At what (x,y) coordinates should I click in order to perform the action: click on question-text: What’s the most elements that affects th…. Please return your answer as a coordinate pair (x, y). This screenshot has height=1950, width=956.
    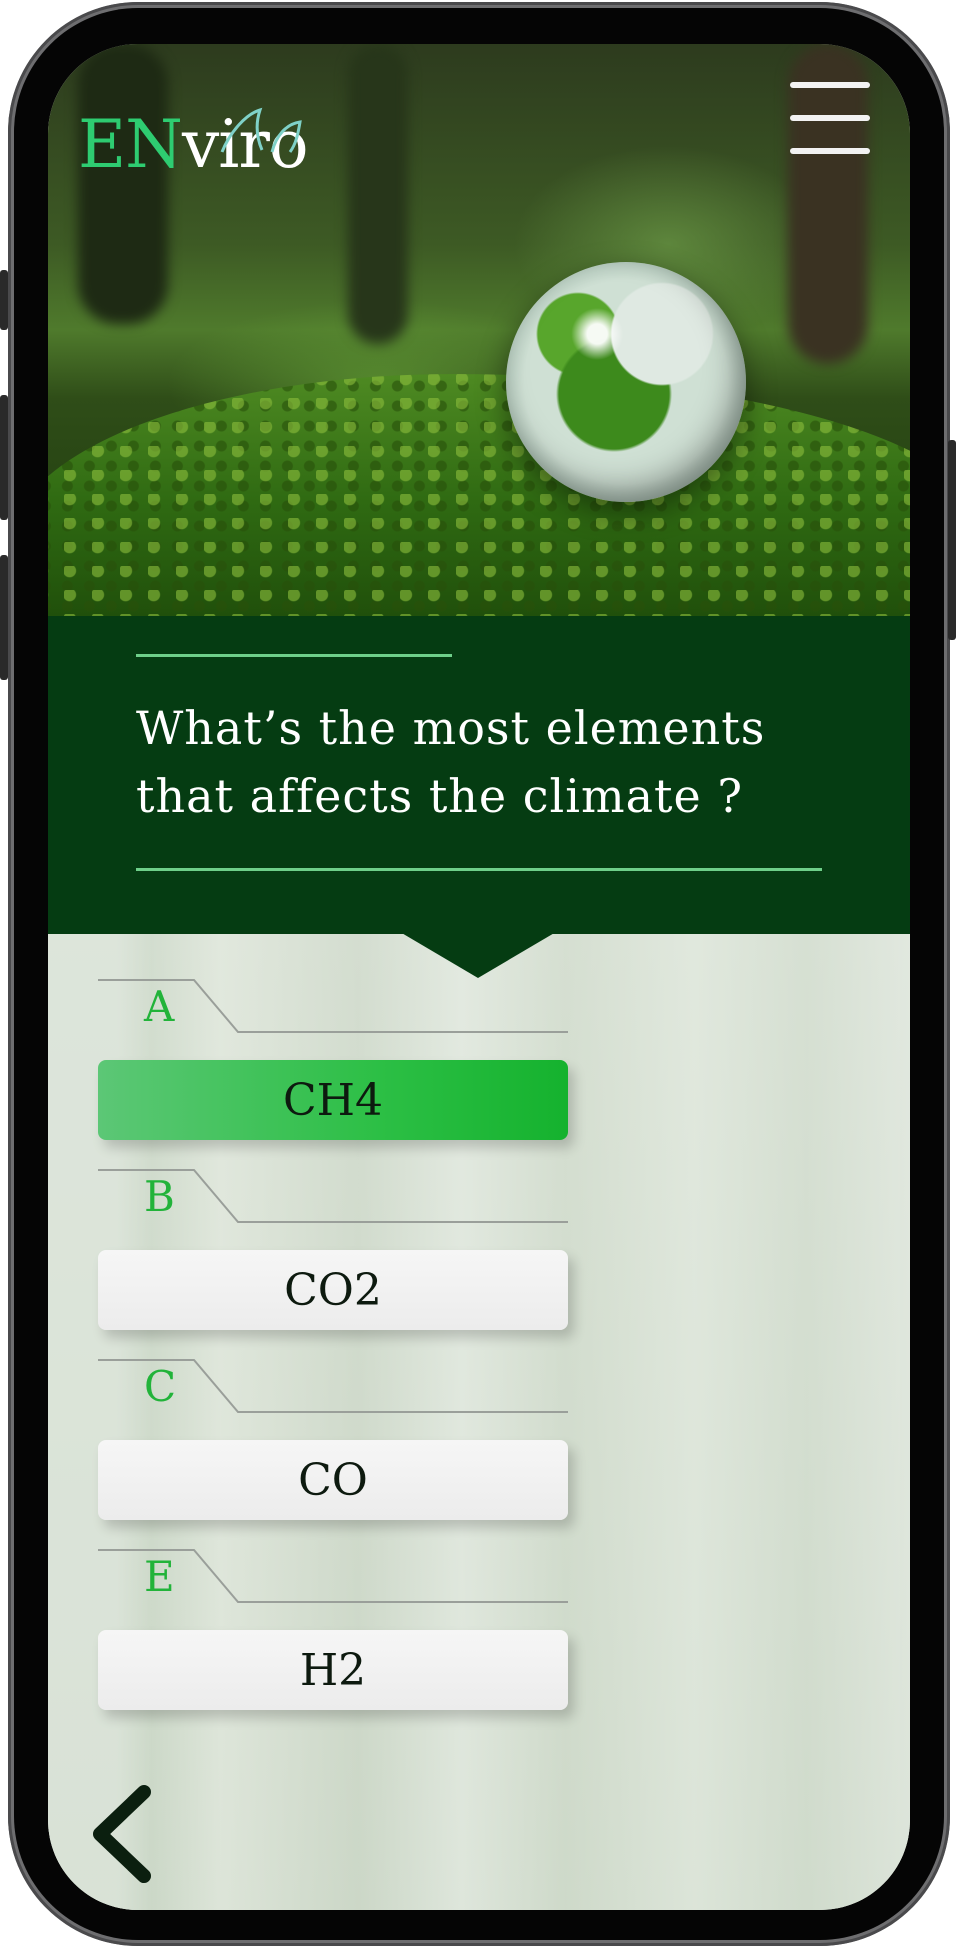
    Looking at the image, I should click on (481, 762).